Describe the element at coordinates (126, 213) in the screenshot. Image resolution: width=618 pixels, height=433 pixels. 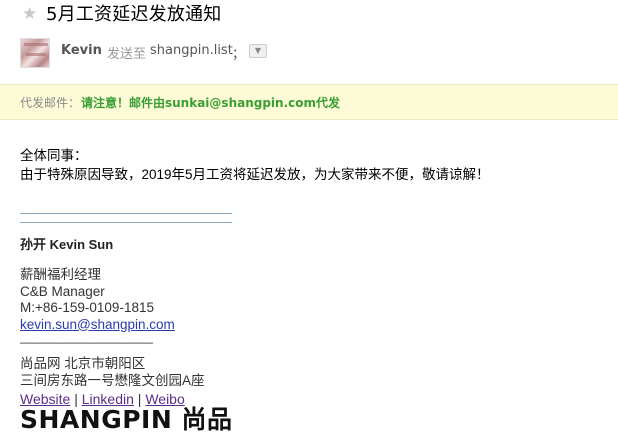
I see `signature-divider-top` at that location.